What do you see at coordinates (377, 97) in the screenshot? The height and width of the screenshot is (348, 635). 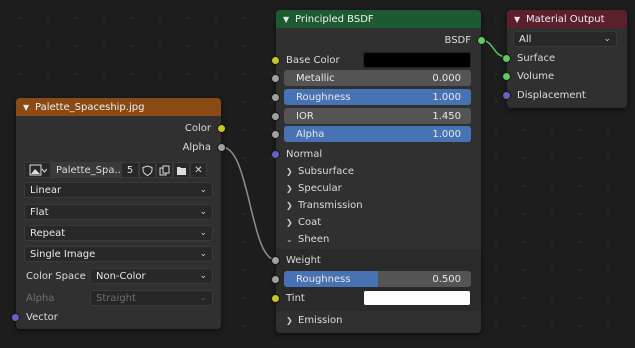 I see `roughness-slider: Roughness 1.000` at bounding box center [377, 97].